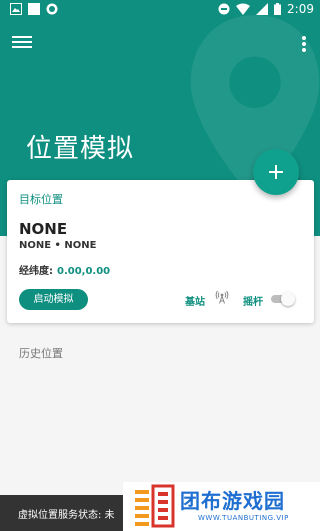 This screenshot has width=320, height=531. I want to click on cell-tower-icon, so click(222, 297).